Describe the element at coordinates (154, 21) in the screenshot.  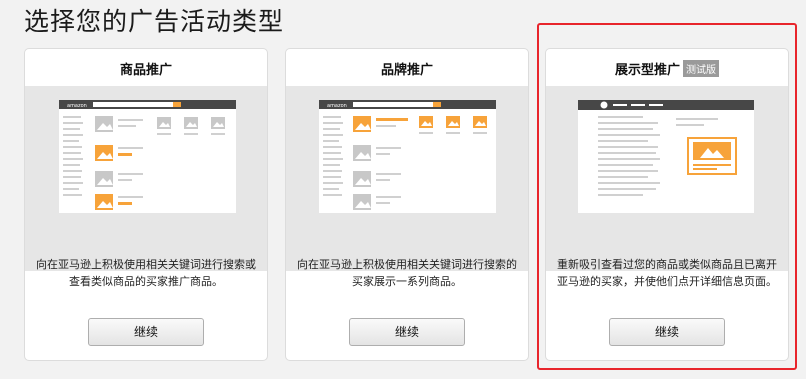
I see `page-title: 选择您的广告活动类型` at that location.